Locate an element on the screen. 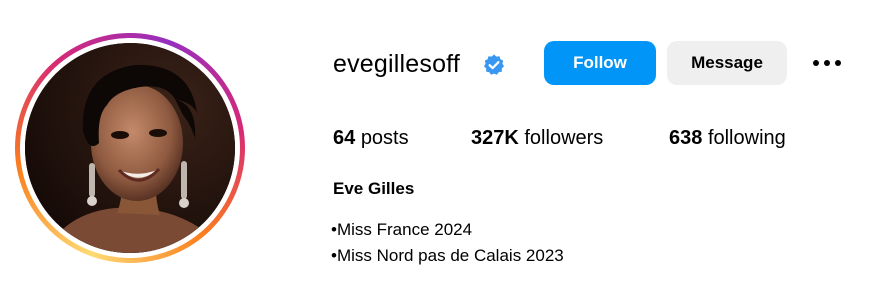 Image resolution: width=875 pixels, height=281 pixels. followers-label: followers is located at coordinates (564, 138).